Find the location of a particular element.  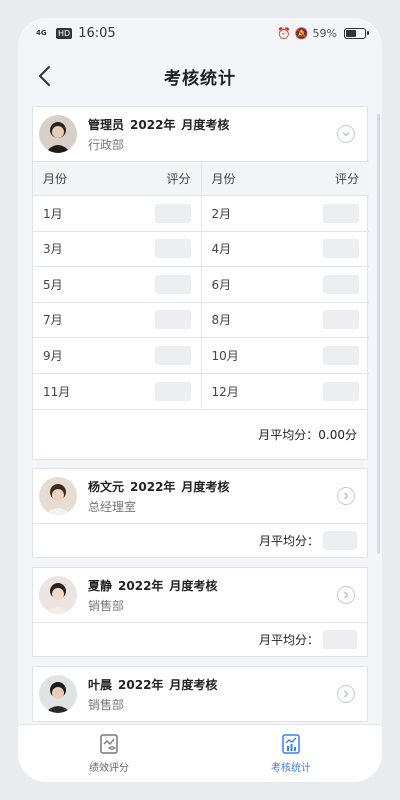

month-label: 6月 is located at coordinates (221, 284).